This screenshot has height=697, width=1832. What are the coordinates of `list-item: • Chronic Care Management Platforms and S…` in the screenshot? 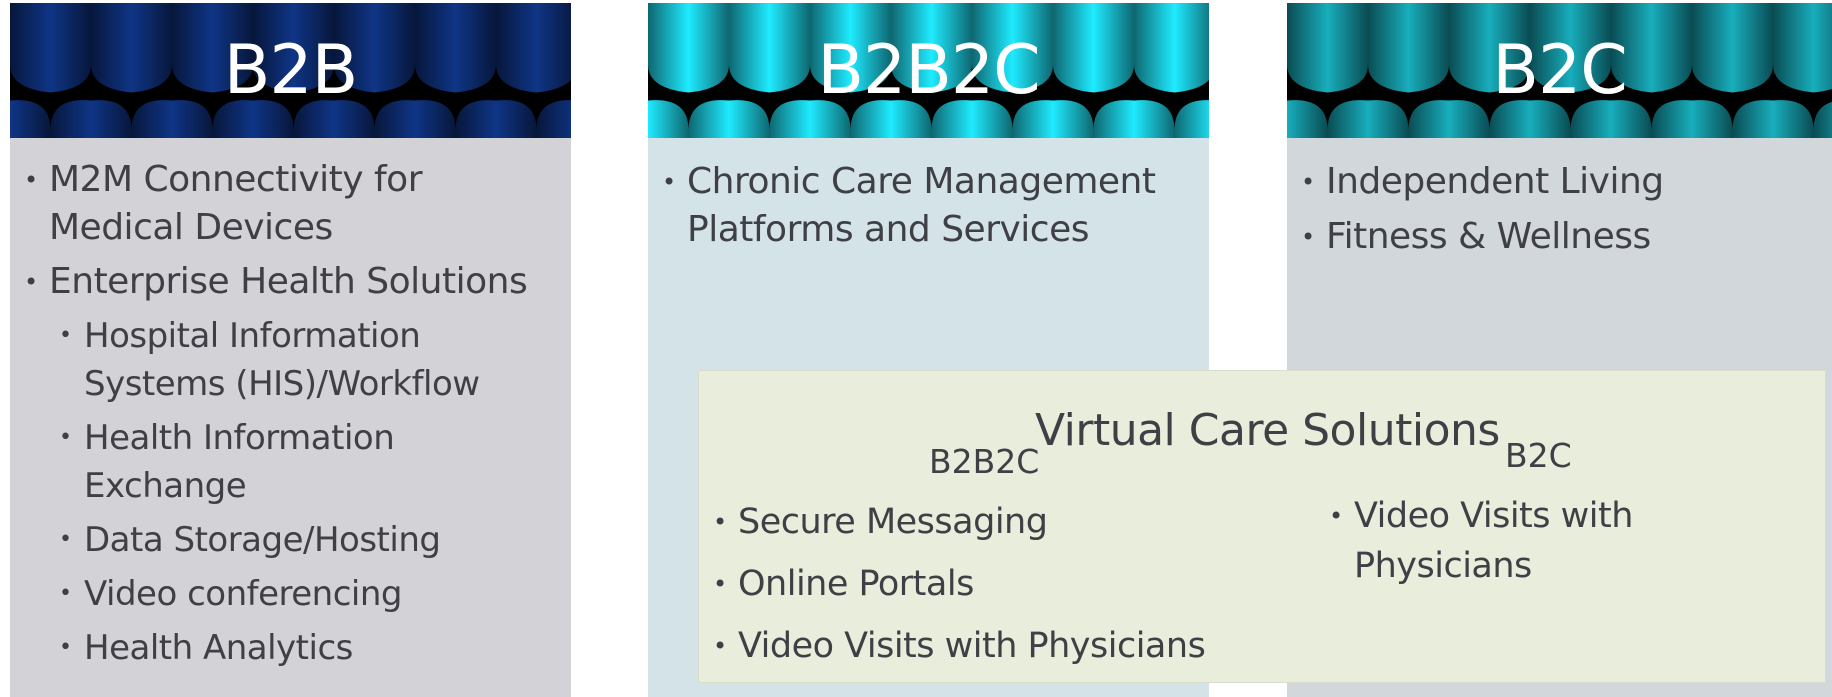 It's located at (927, 206).